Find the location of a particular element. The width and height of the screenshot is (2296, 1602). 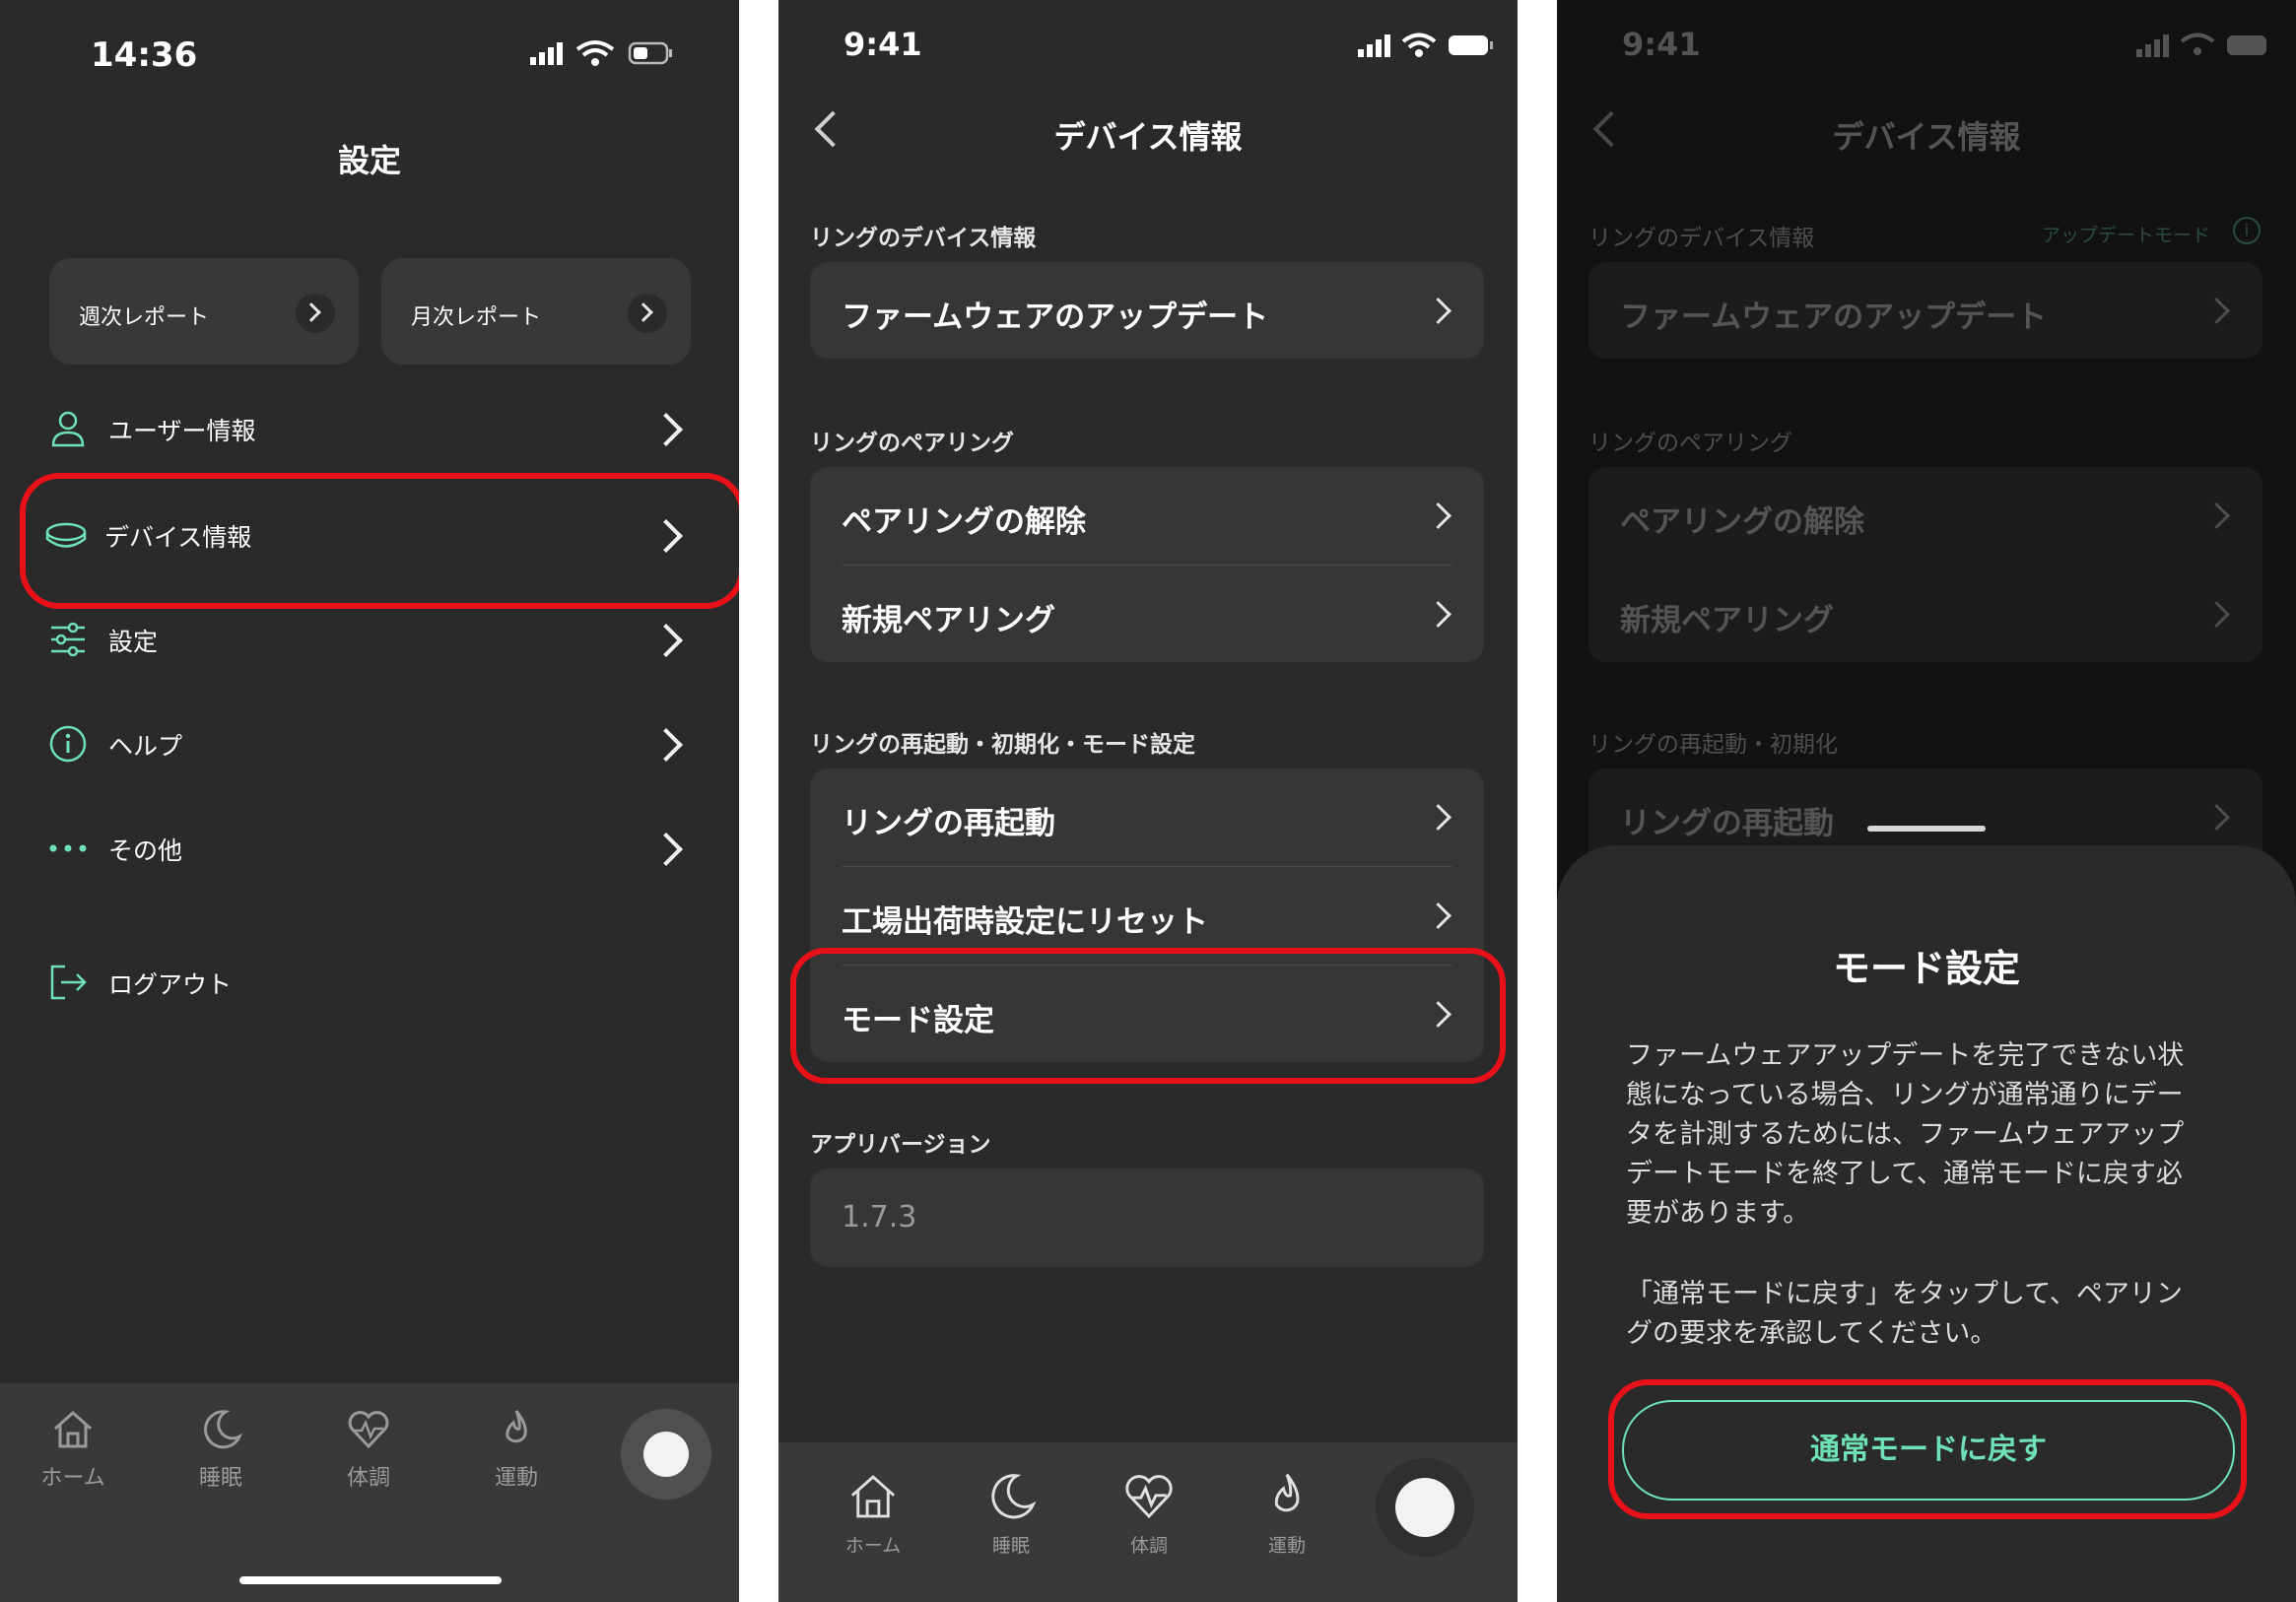

sheet-paragraph-2: 「通常モードに戻す」をタップして、ペアリン グの要求を承認してください。 is located at coordinates (1926, 1314).